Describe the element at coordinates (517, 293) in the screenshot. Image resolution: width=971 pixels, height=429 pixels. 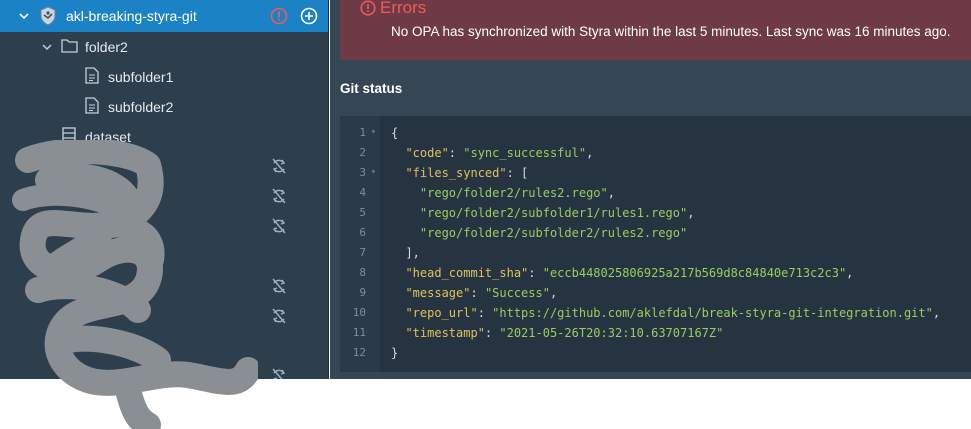
I see `code-token: "Success"` at that location.